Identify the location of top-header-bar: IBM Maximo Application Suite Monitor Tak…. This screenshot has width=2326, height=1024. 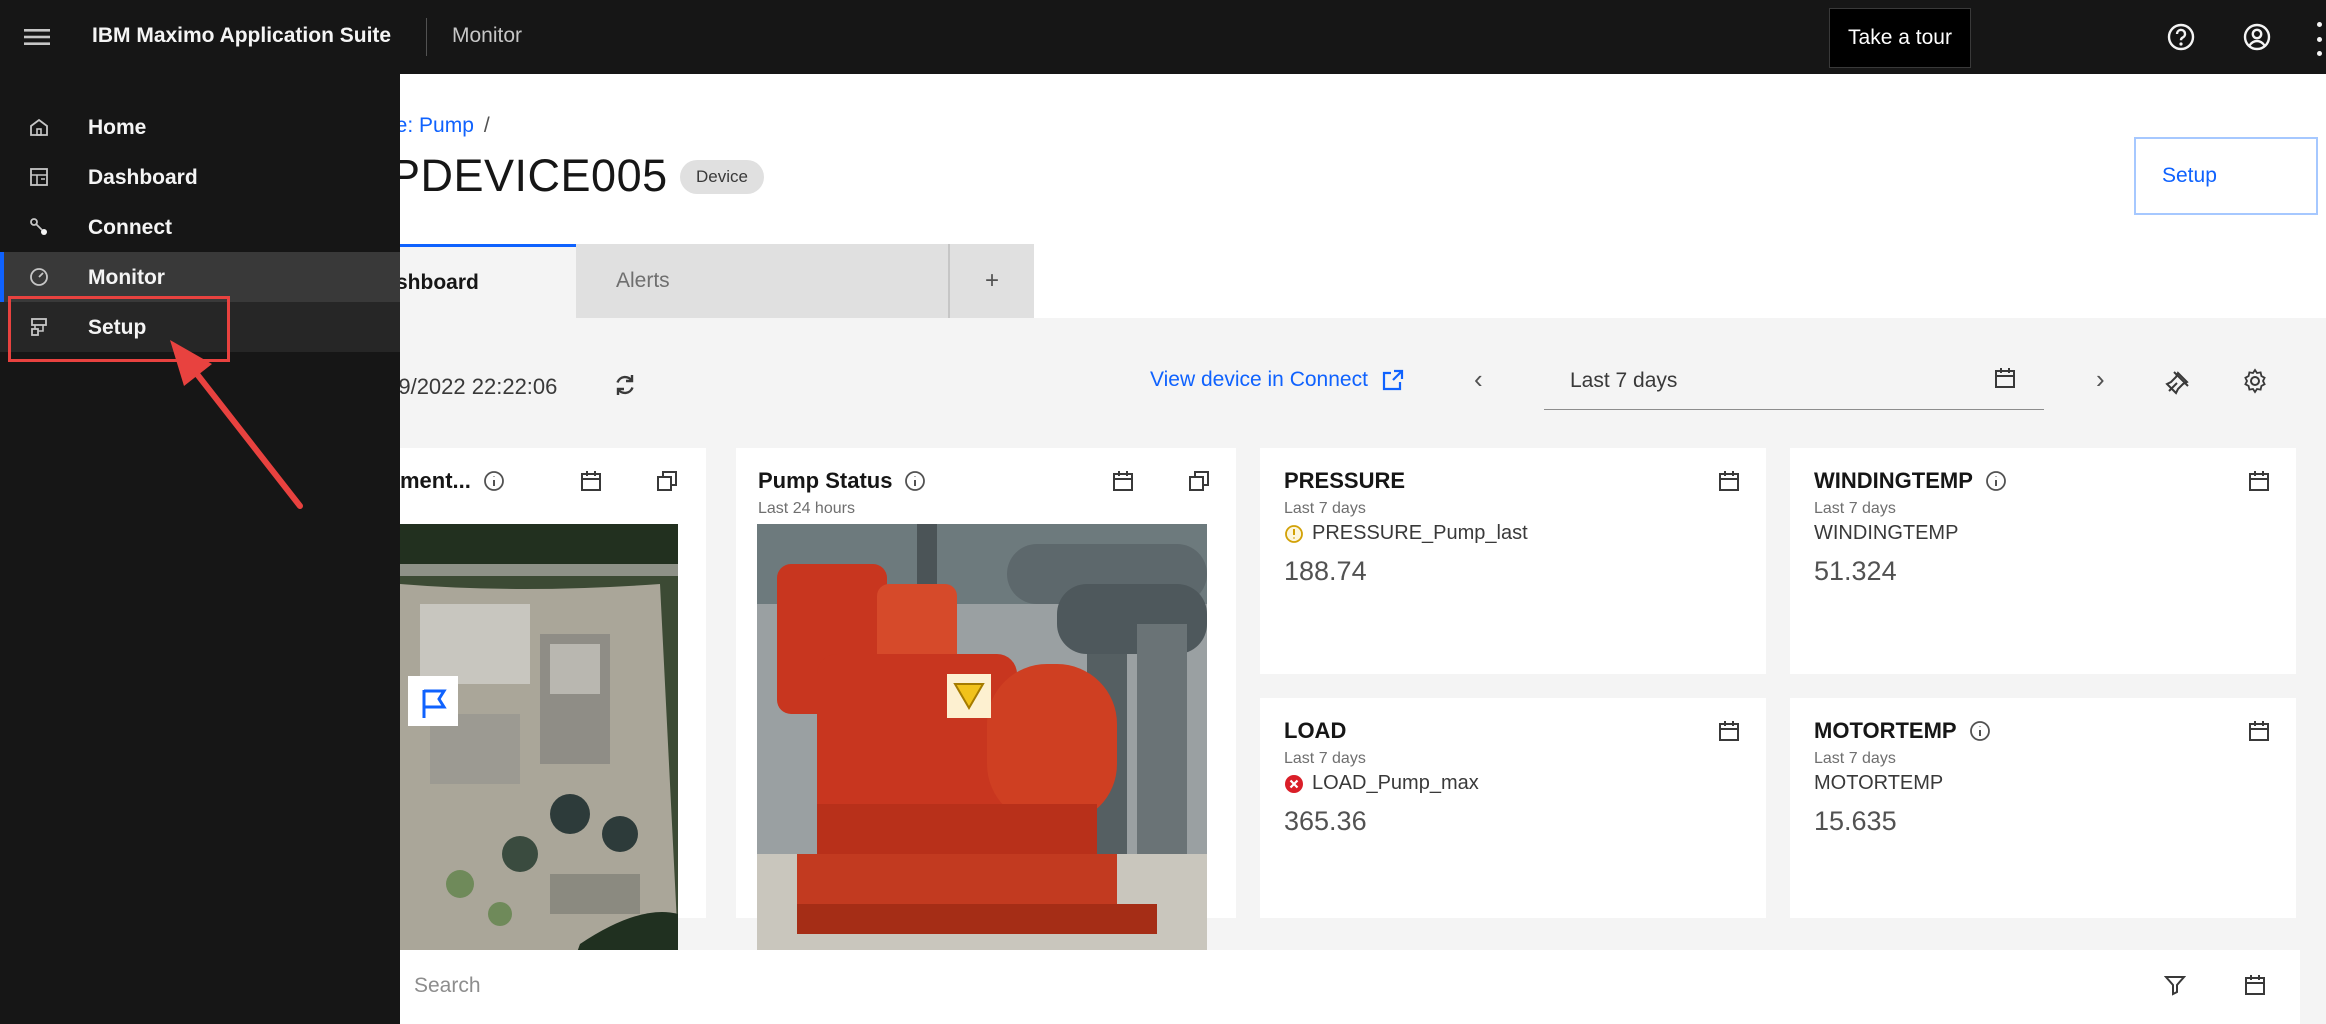
(1163, 37).